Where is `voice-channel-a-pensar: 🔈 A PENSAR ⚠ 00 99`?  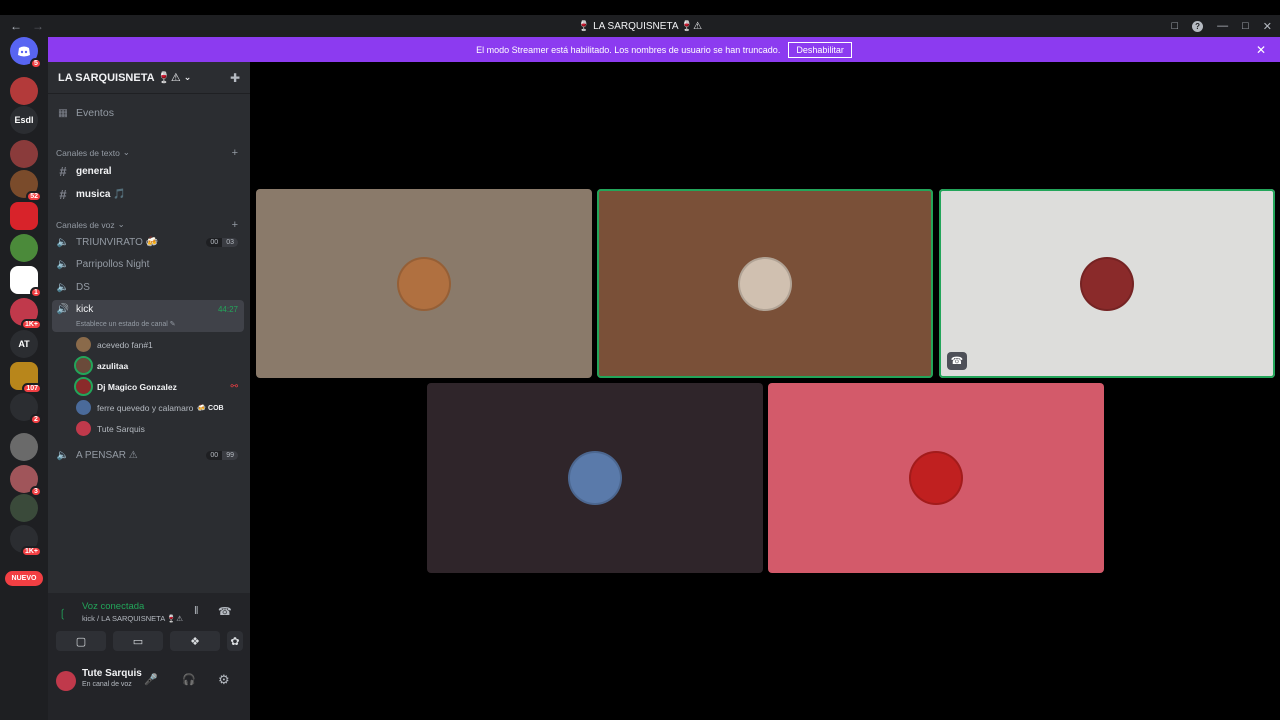 voice-channel-a-pensar: 🔈 A PENSAR ⚠ 00 99 is located at coordinates (149, 455).